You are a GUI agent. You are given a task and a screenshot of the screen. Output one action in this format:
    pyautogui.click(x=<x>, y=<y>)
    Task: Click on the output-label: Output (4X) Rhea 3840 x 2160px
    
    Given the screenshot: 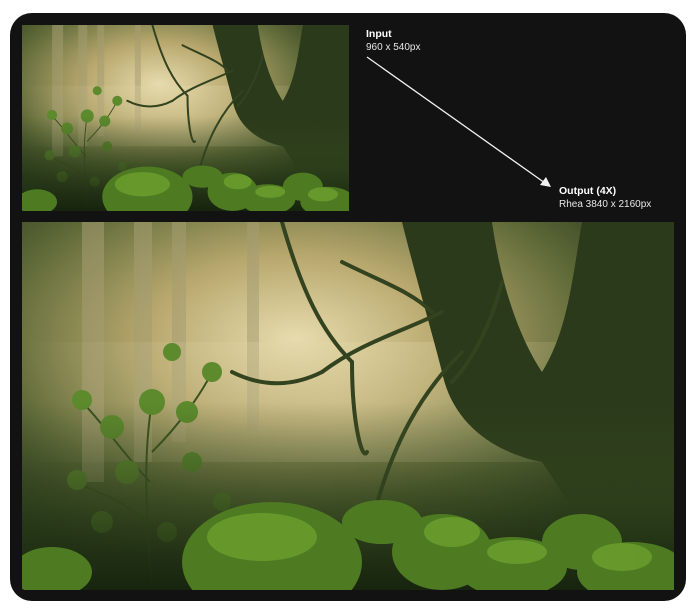 What is the action you would take?
    pyautogui.click(x=605, y=197)
    